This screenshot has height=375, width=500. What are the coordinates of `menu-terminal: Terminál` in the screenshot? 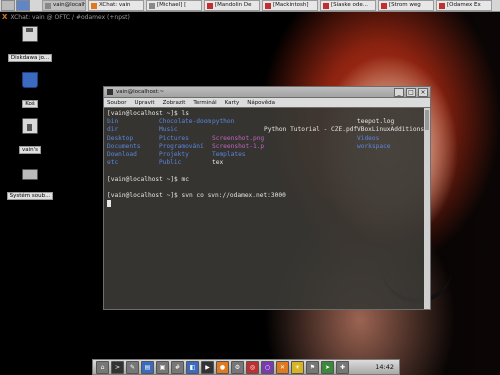 It's located at (204, 103).